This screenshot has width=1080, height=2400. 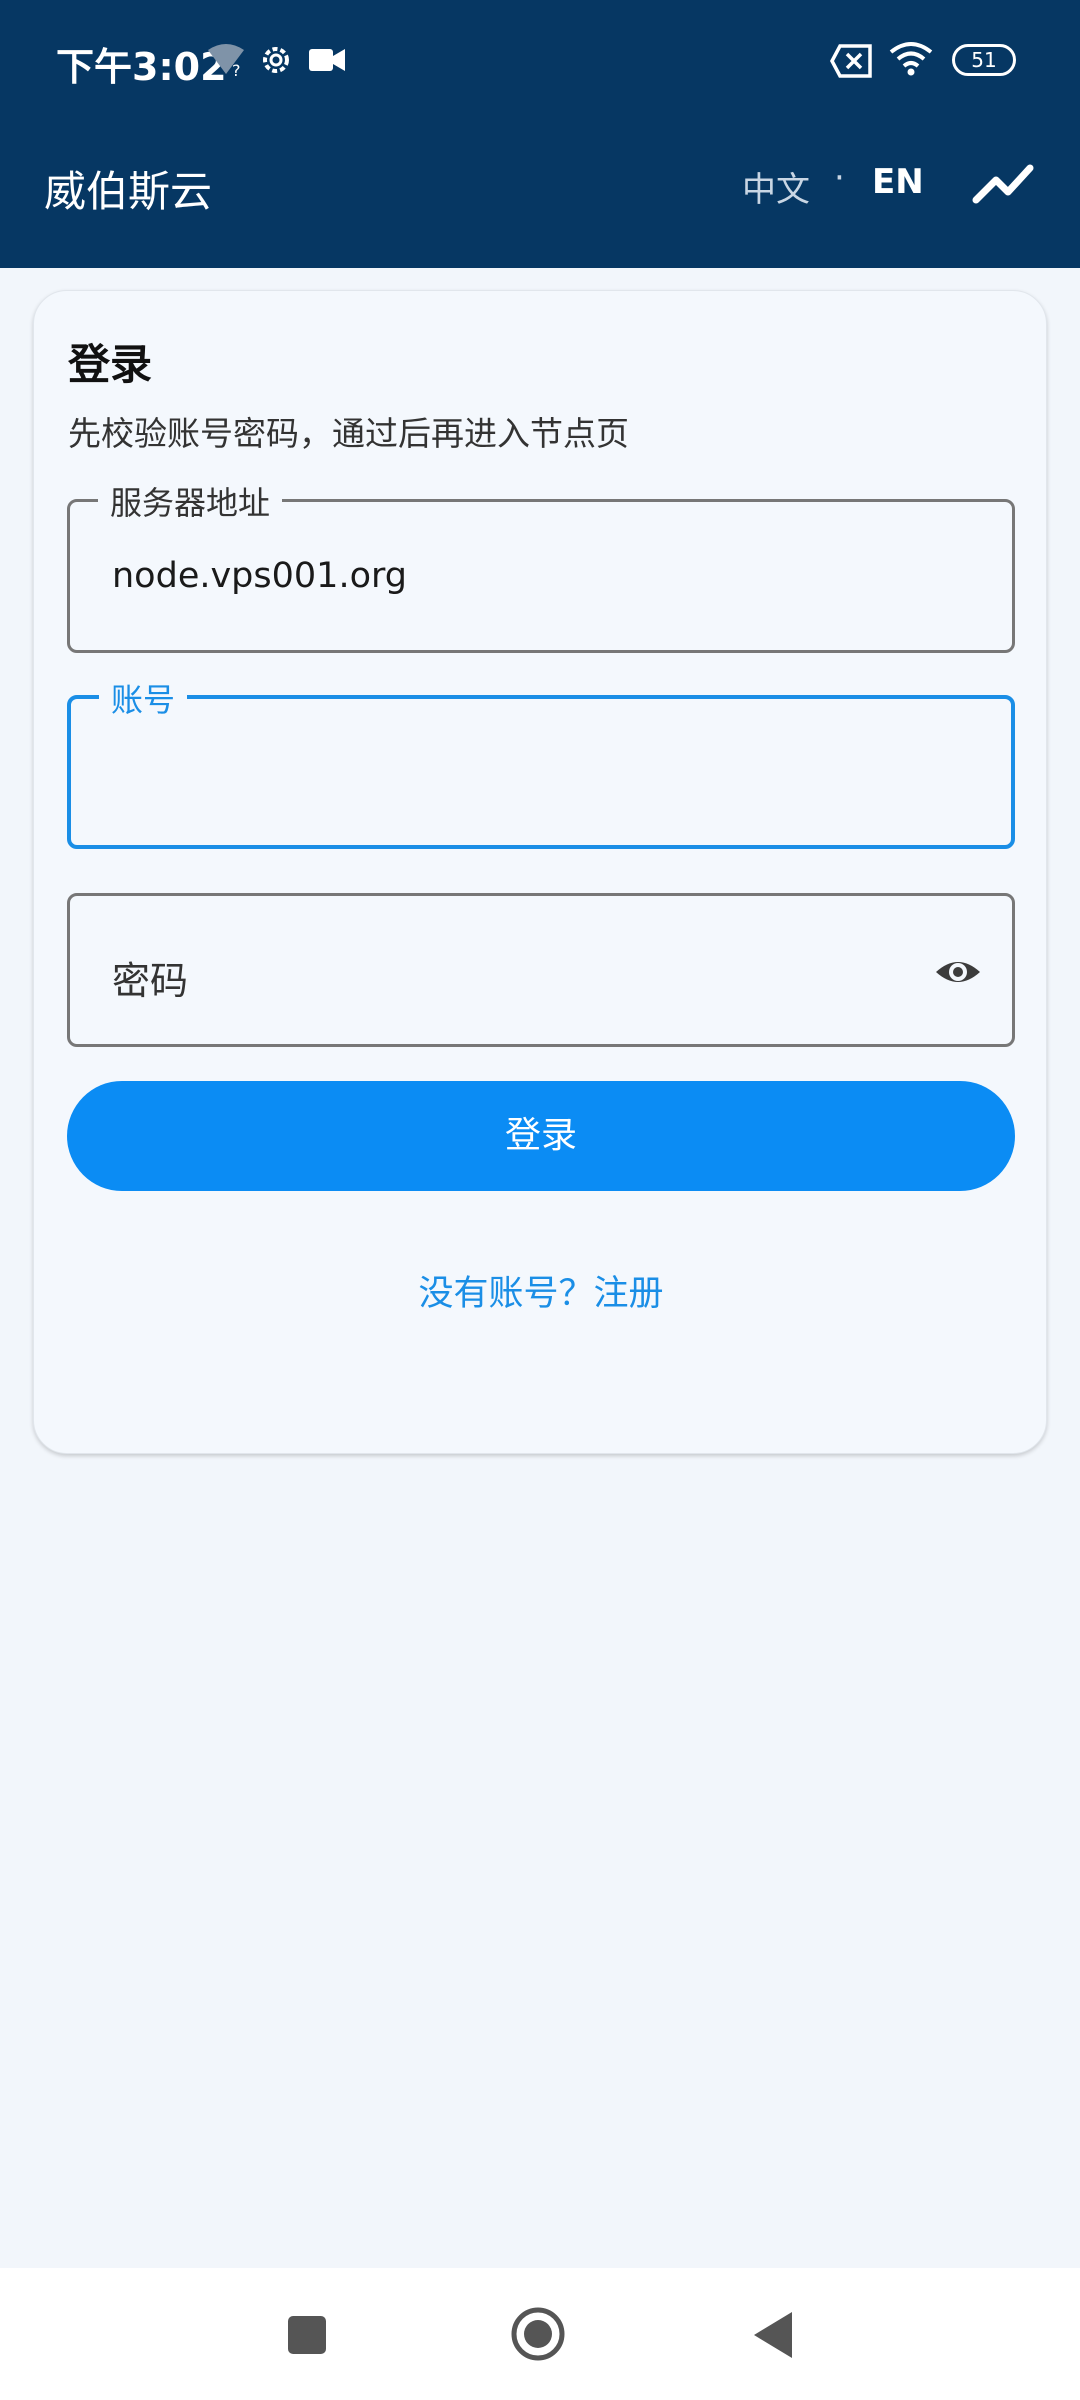 I want to click on gear-icon, so click(x=276, y=62).